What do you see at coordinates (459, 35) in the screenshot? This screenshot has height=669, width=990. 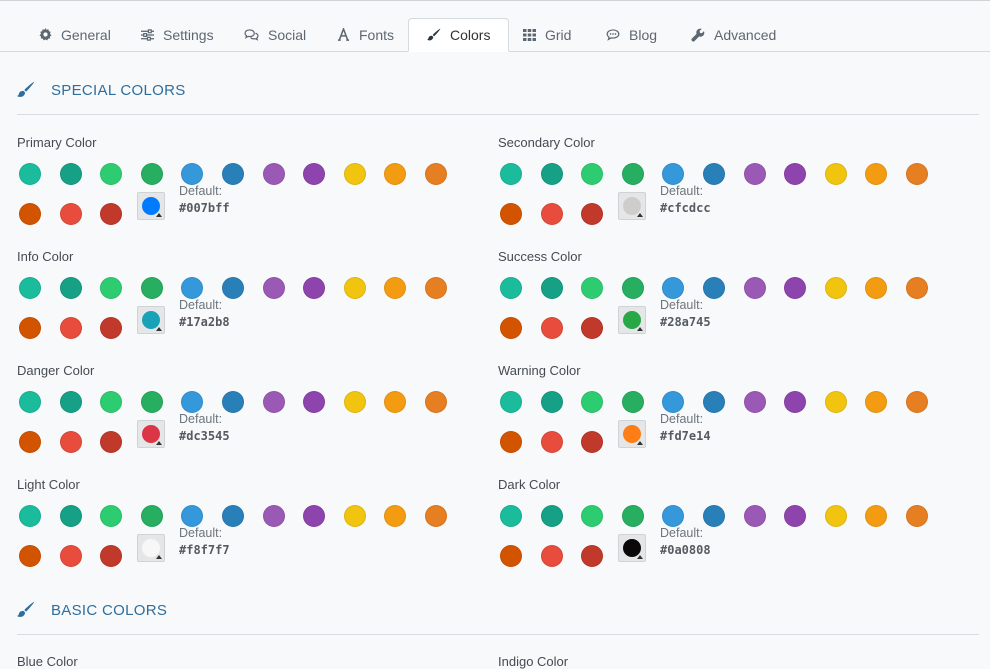 I see `tab-colors: Colors` at bounding box center [459, 35].